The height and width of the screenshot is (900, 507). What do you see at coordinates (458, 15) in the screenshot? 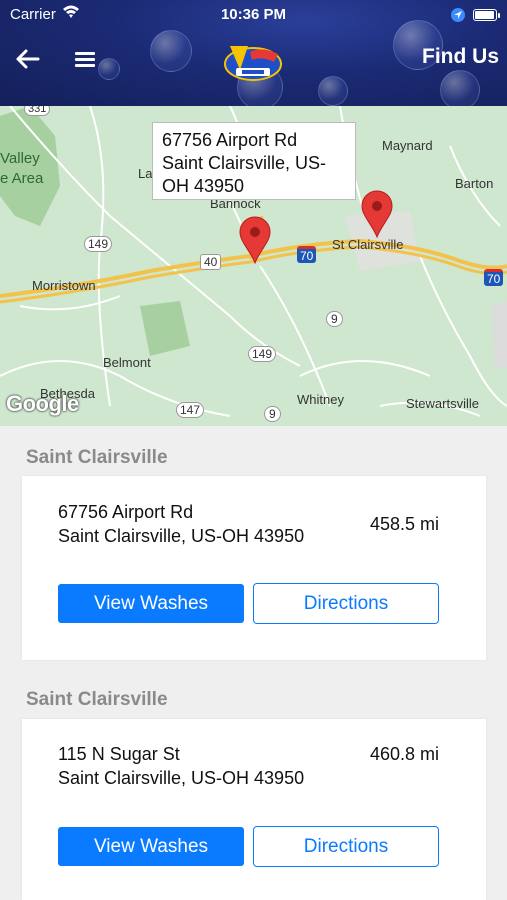
I see `location-services-icon` at bounding box center [458, 15].